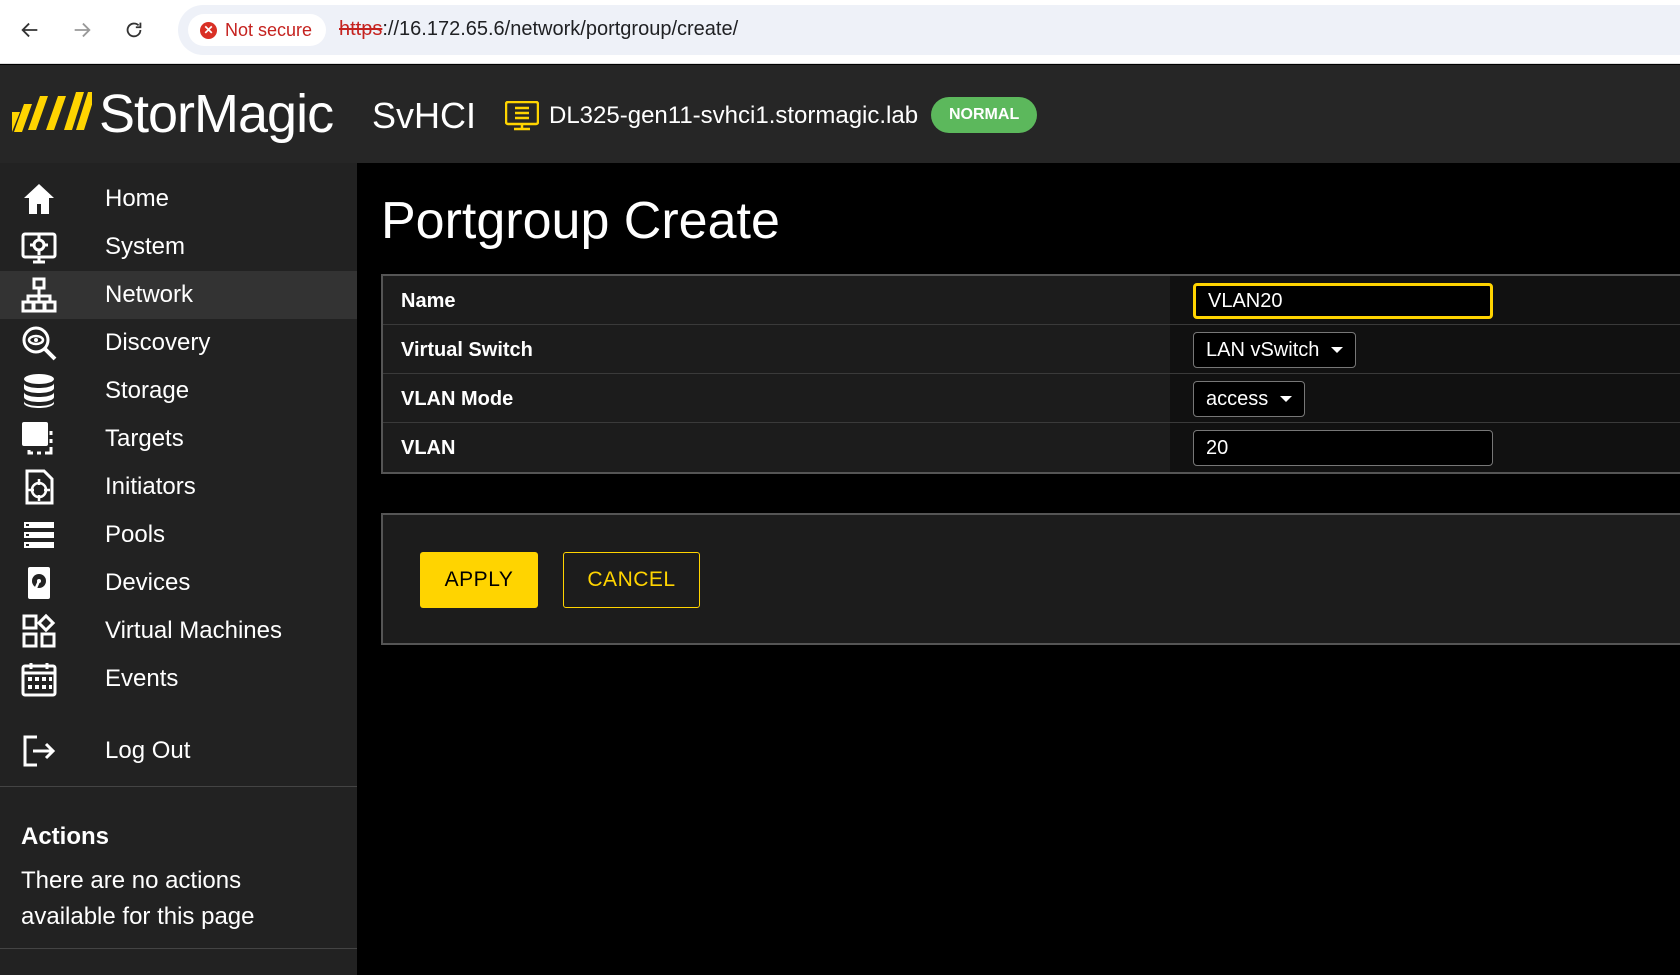 The image size is (1680, 975). I want to click on host-icon, so click(522, 116).